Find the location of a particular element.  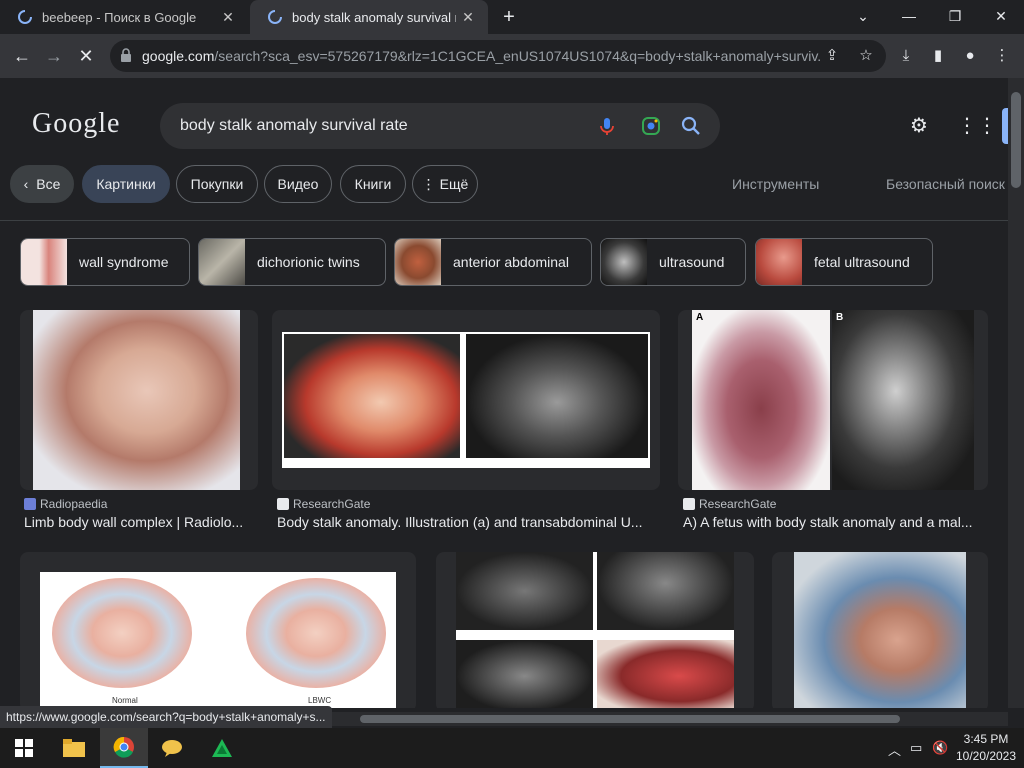

taskbar: ︿ ▭ 🔇 3:45 PM 10/20/2023 is located at coordinates (512, 748).